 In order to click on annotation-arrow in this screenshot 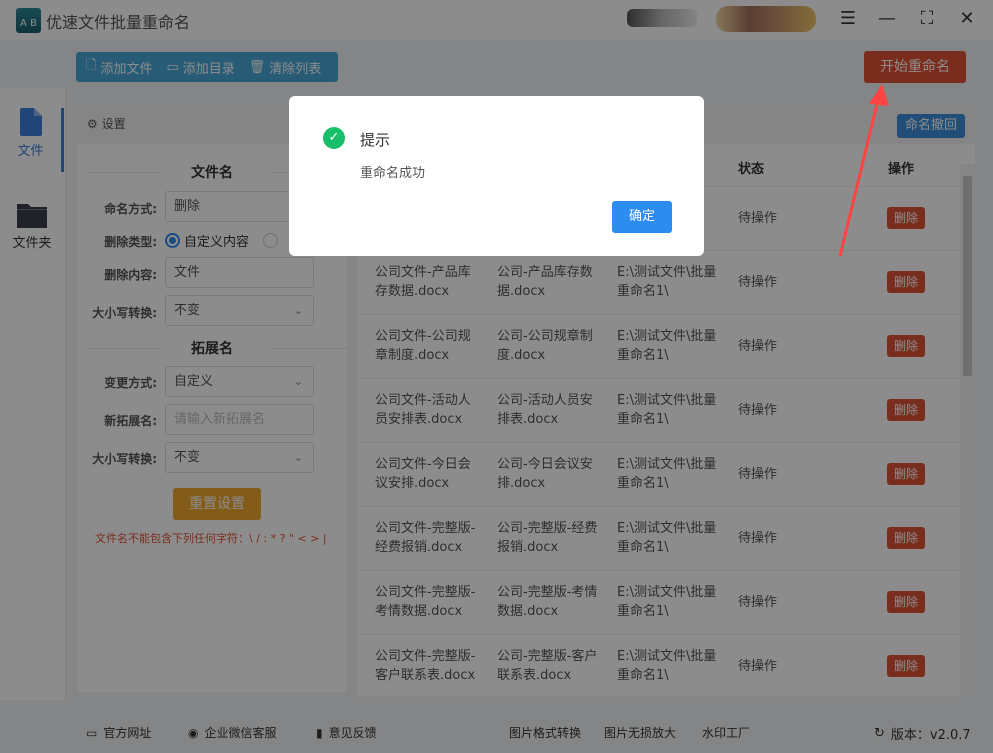, I will do `click(863, 170)`.